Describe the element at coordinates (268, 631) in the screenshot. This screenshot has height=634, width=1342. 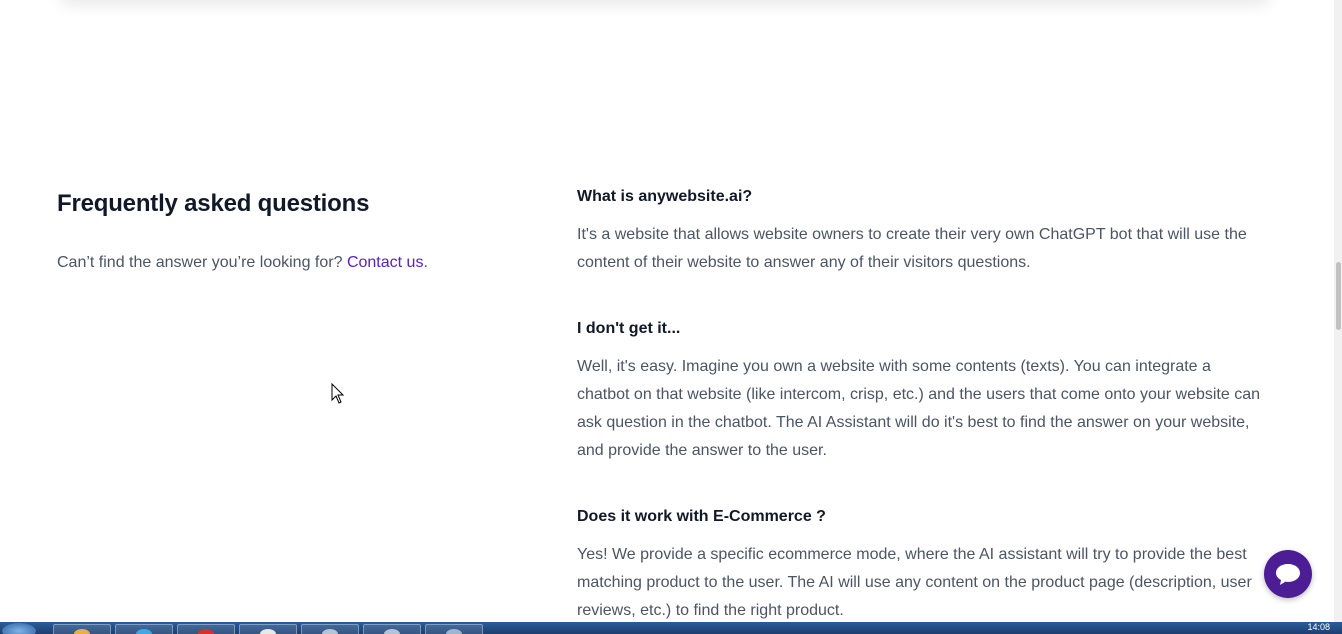
I see `chrome-icon` at that location.